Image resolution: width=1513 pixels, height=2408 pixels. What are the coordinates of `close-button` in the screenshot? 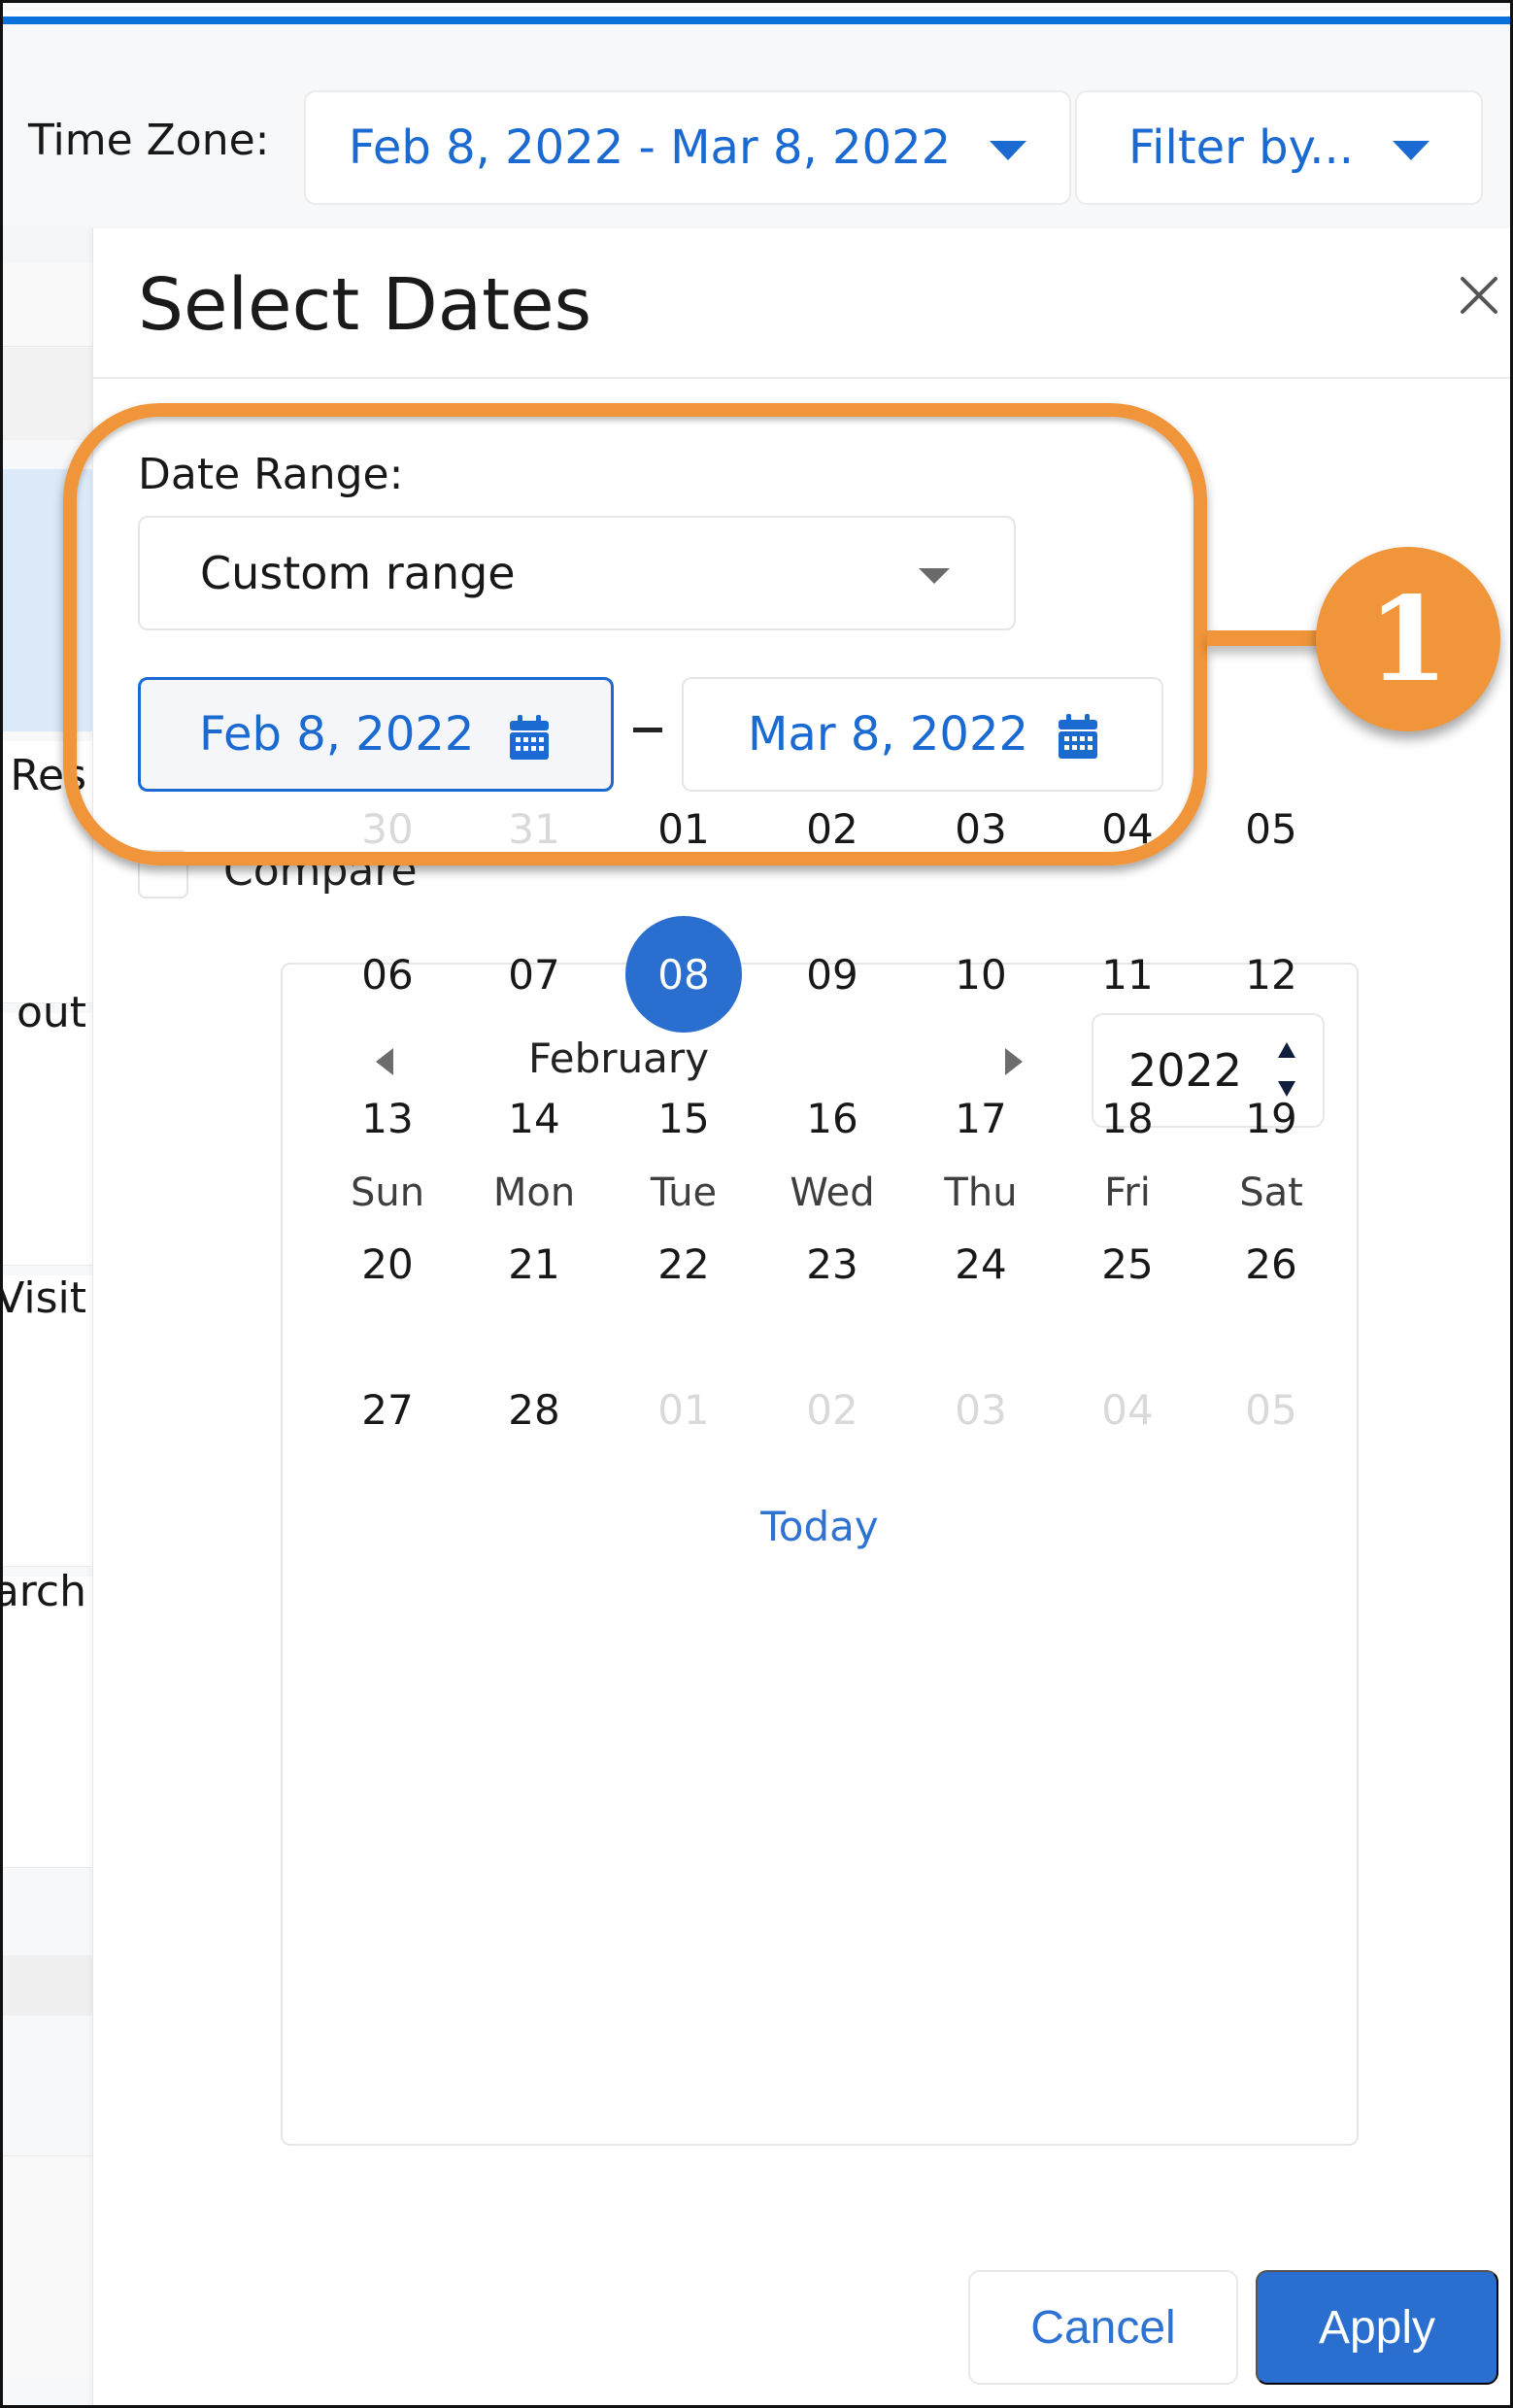 It's located at (1479, 295).